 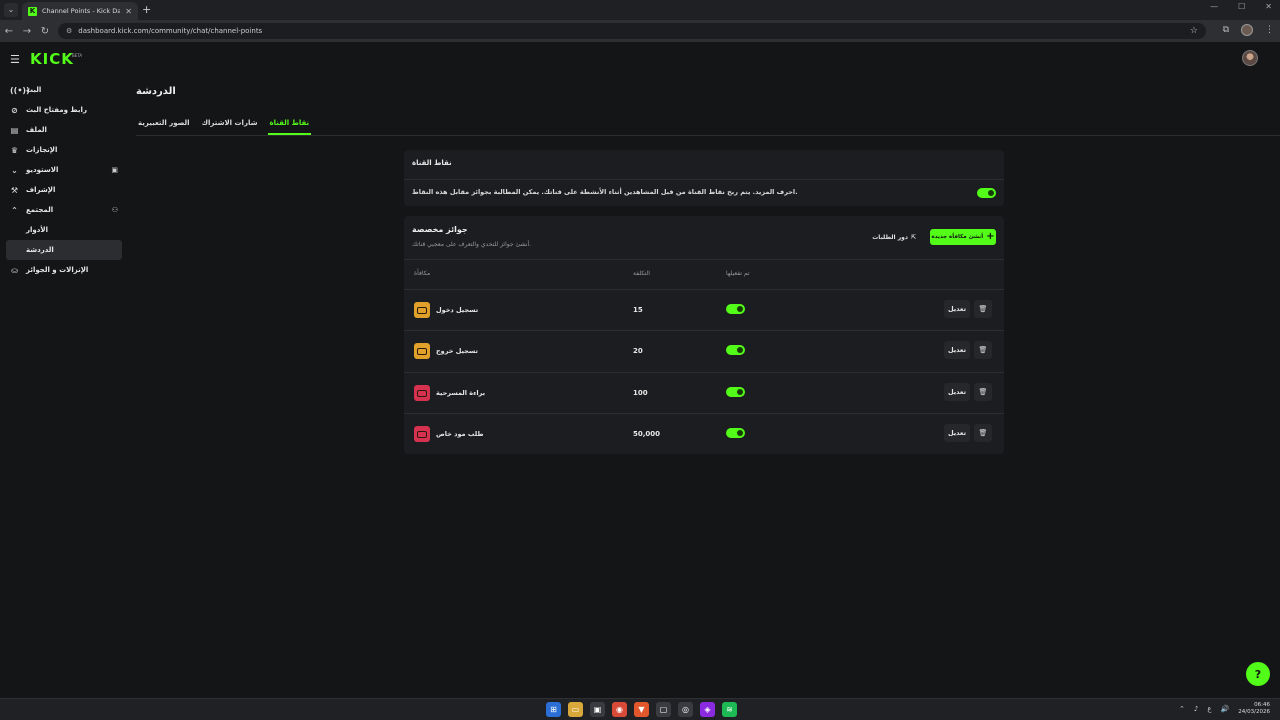 I want to click on reload-icon: ↻, so click(x=45, y=31).